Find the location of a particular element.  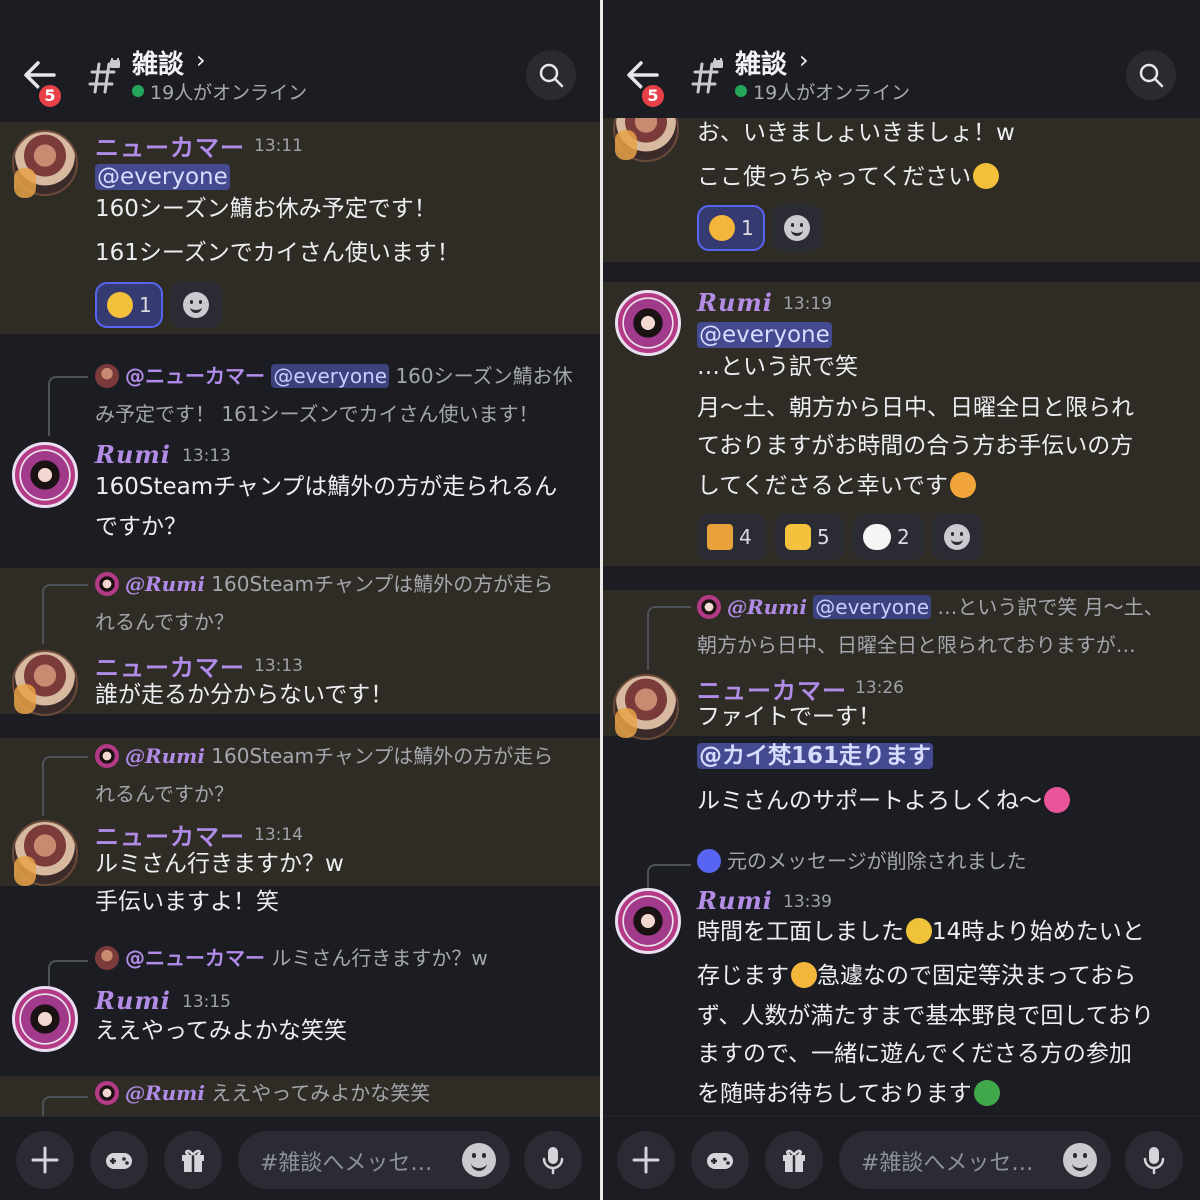

message-text: …という訳で笑 is located at coordinates (777, 367).